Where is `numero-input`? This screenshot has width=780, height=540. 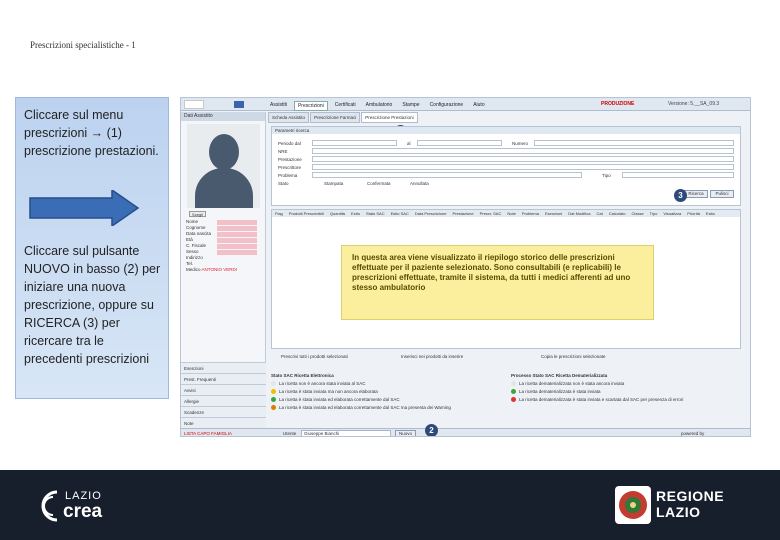
numero-input is located at coordinates (634, 143).